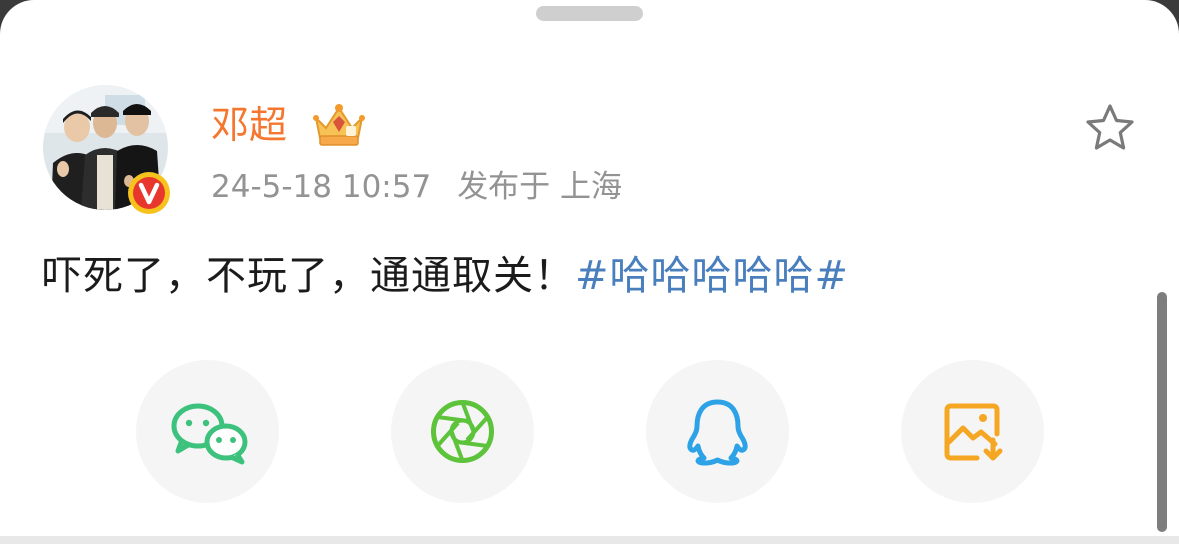 The image size is (1179, 560). I want to click on post-meta: 24-5-18 10:57 发布于 上海, so click(416, 187).